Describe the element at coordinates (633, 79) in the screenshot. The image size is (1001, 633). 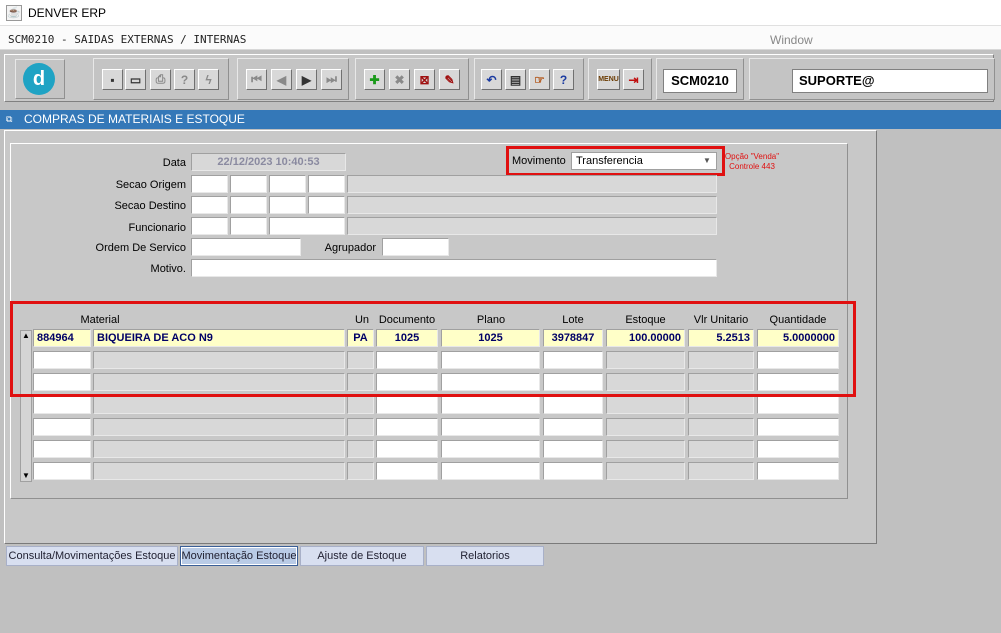
I see `exit-icon: ⇥` at that location.